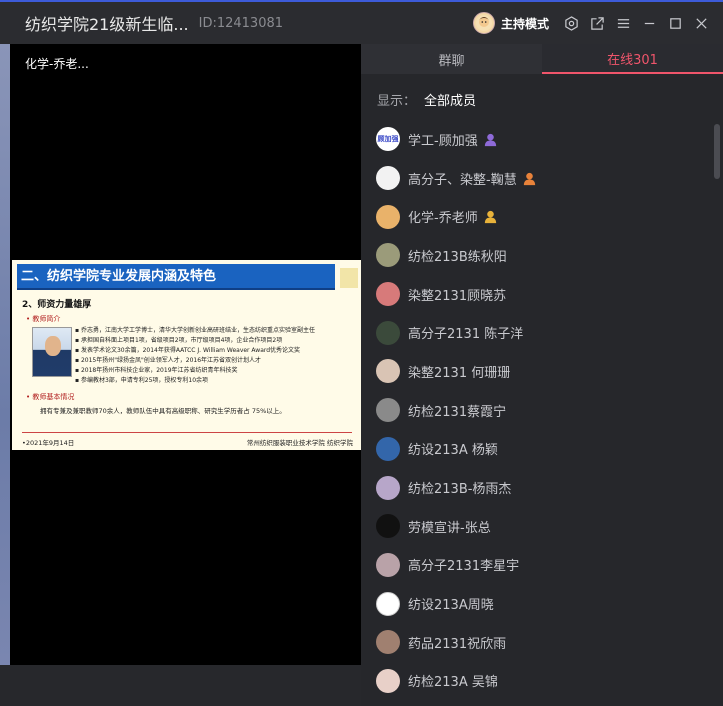  I want to click on minimize-icon, so click(649, 23).